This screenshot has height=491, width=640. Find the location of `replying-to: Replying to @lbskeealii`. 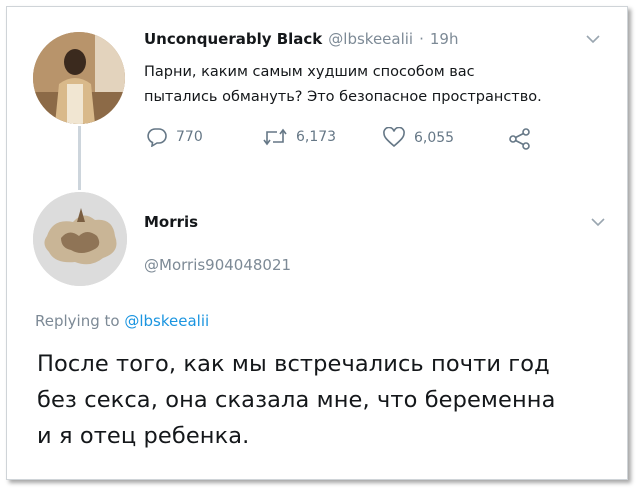

replying-to: Replying to @lbskeealii is located at coordinates (122, 321).